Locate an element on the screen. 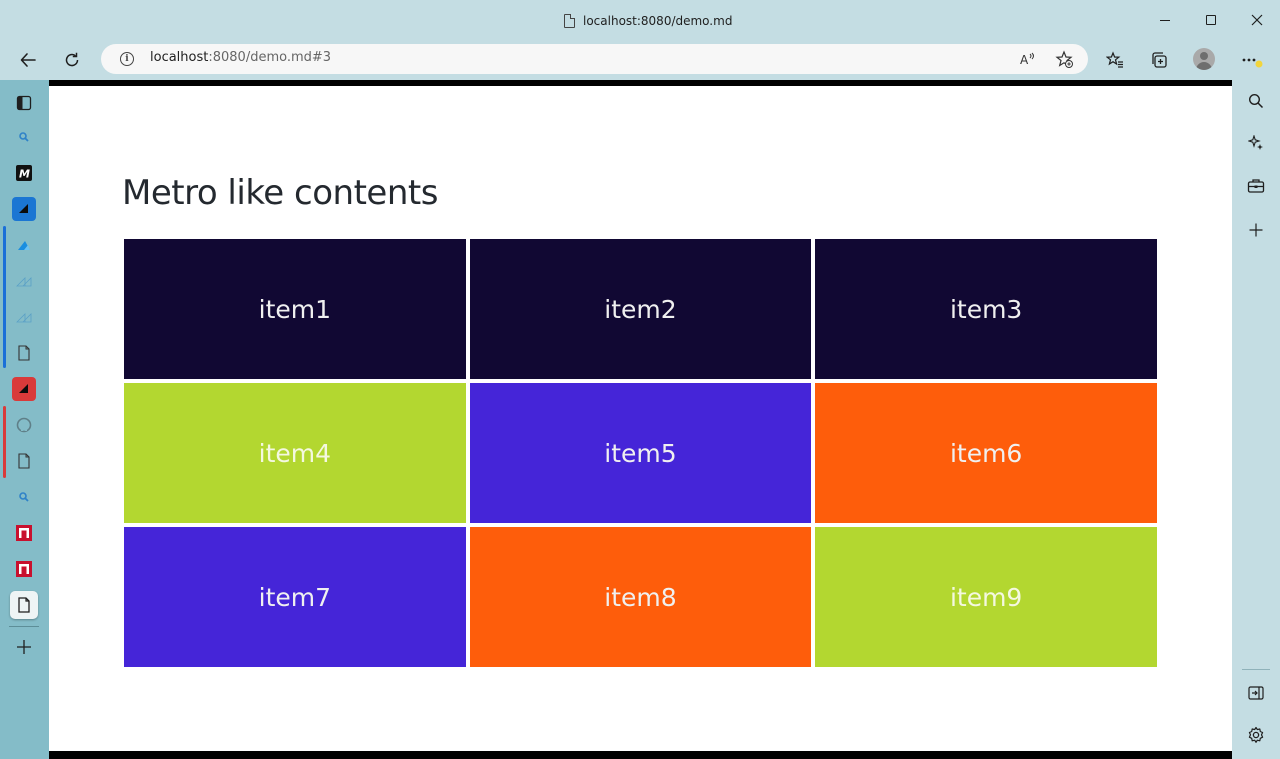 This screenshot has height=759, width=1280. hide-sidebar-icon is located at coordinates (1256, 693).